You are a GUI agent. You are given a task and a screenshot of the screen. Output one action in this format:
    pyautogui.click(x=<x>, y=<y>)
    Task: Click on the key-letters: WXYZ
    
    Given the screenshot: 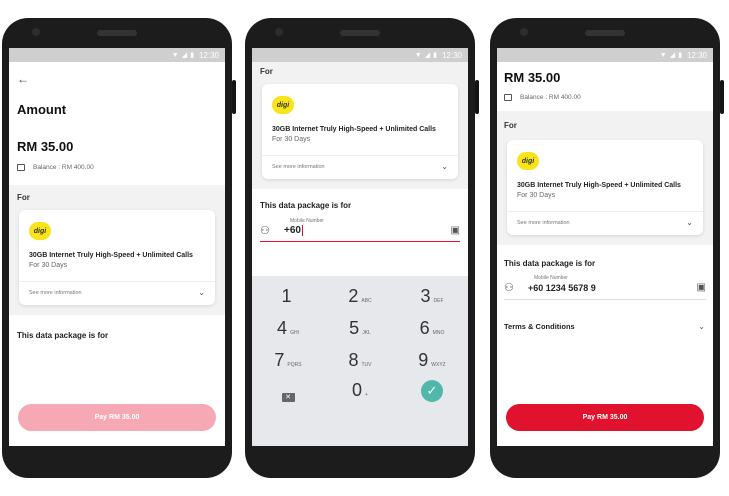 What is the action you would take?
    pyautogui.click(x=438, y=365)
    